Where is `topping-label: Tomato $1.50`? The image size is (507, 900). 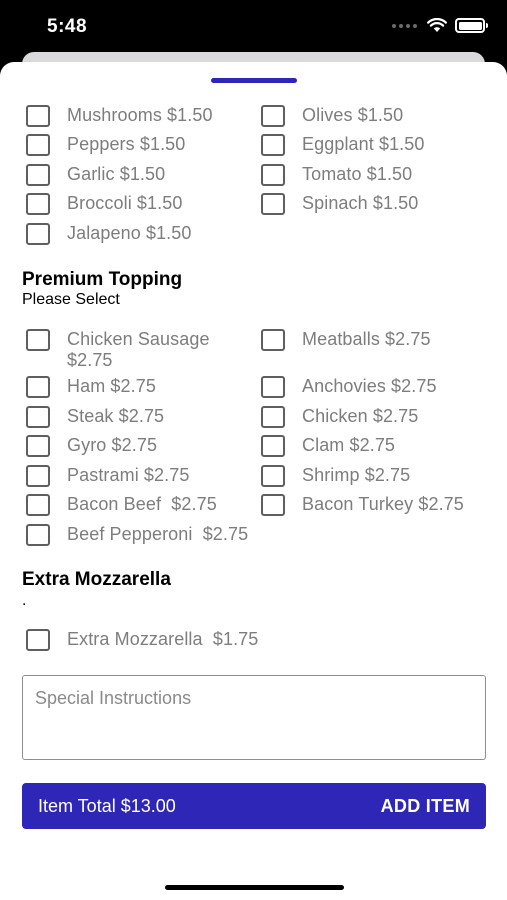 topping-label: Tomato $1.50 is located at coordinates (357, 174).